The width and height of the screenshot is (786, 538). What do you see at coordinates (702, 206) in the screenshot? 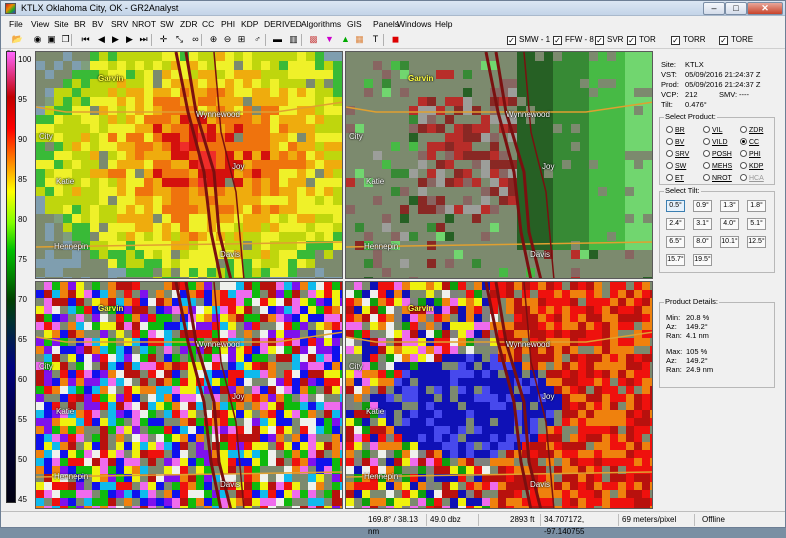
I see `tilt-button: 0.9°` at bounding box center [702, 206].